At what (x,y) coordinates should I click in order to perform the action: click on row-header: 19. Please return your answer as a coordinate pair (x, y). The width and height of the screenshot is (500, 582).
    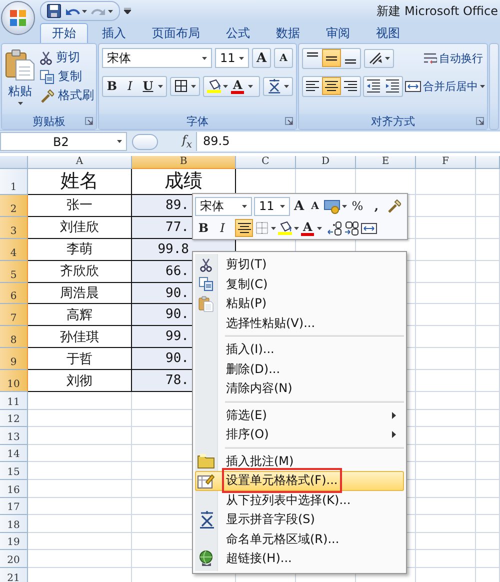
    Looking at the image, I should click on (14, 541).